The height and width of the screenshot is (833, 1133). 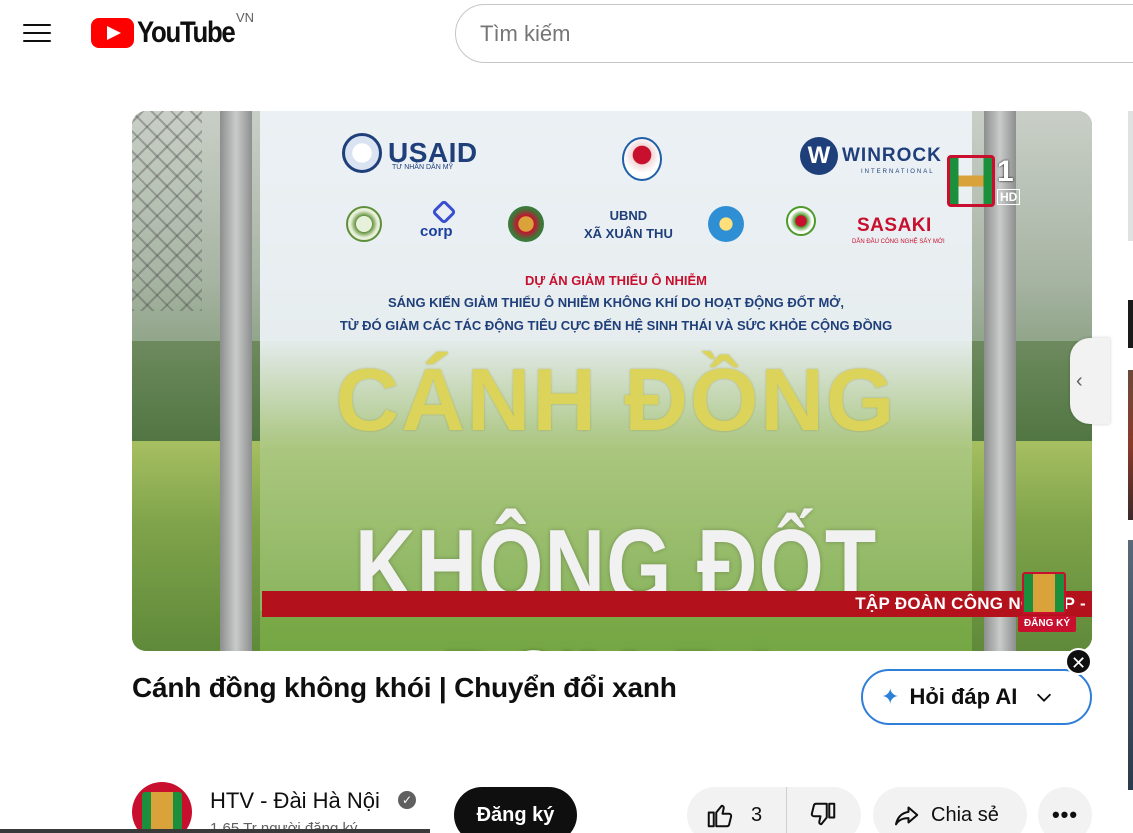 I want to click on search-box, so click(x=794, y=33).